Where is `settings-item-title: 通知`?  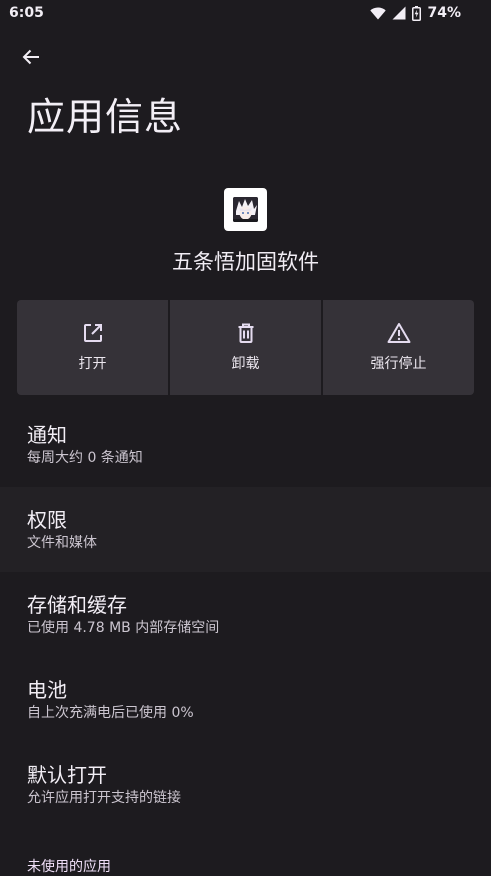
settings-item-title: 通知 is located at coordinates (47, 434).